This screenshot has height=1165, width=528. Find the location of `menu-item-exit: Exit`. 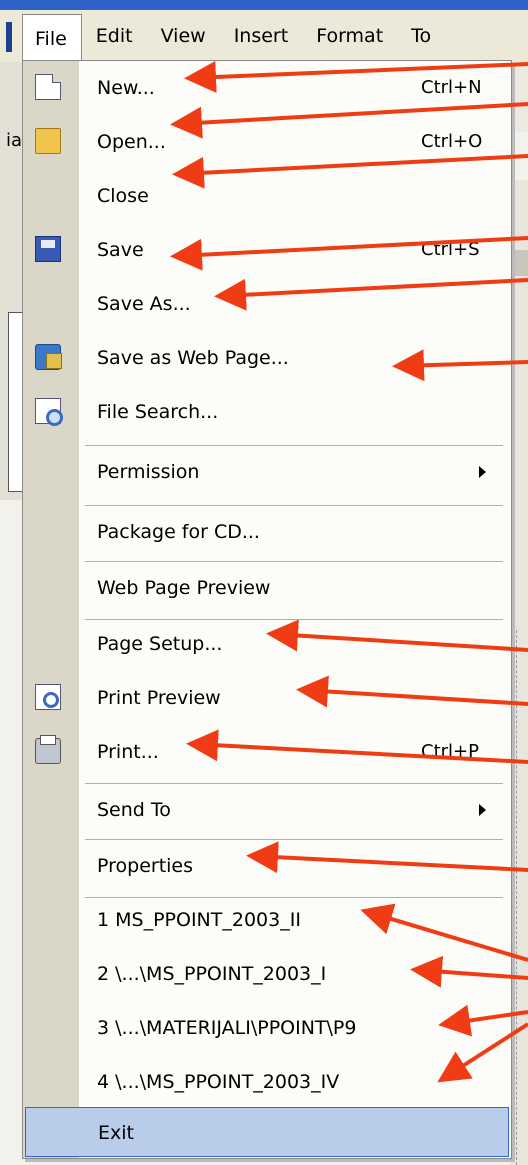

menu-item-exit: Exit is located at coordinates (267, 1132).